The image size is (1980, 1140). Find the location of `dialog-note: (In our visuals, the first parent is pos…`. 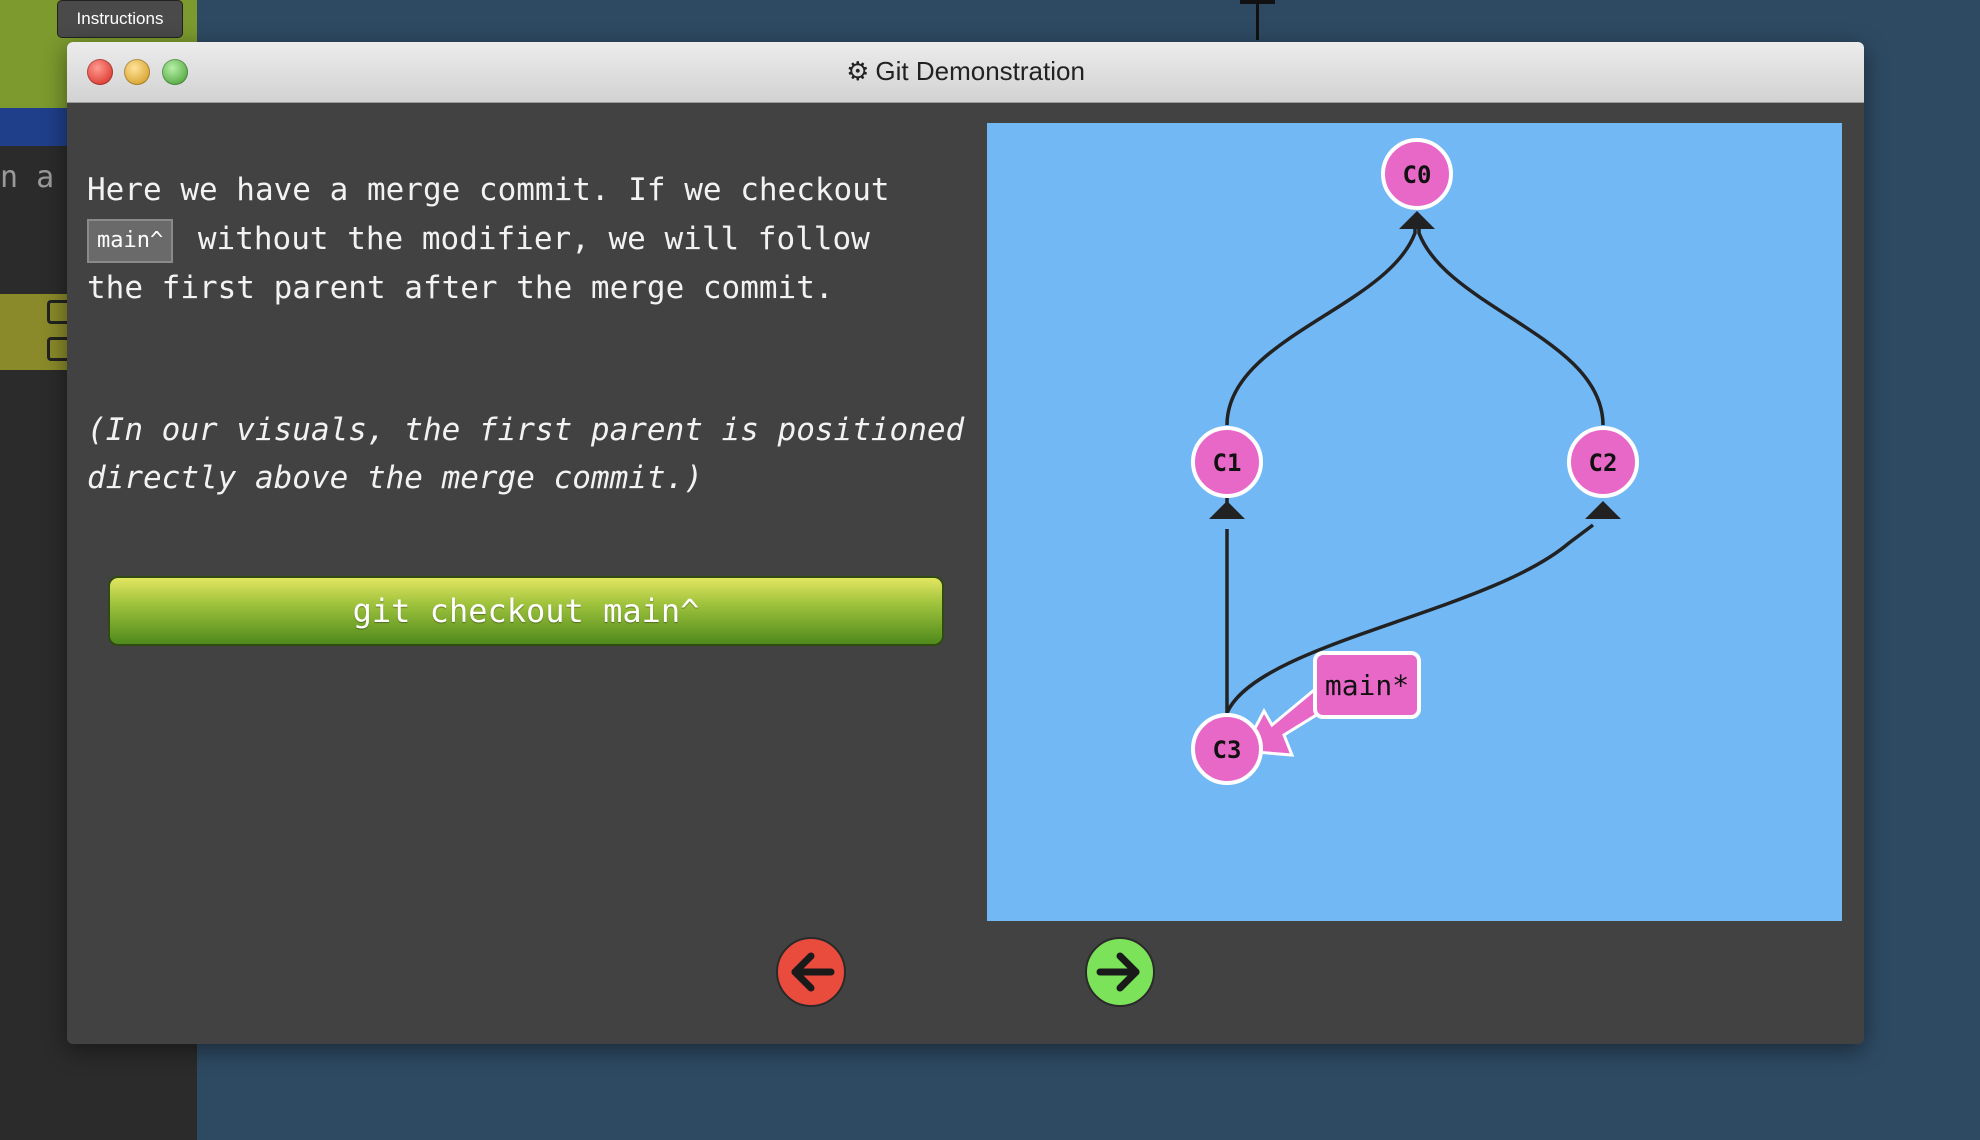

dialog-note: (In our visuals, the first parent is pos… is located at coordinates (526, 454).